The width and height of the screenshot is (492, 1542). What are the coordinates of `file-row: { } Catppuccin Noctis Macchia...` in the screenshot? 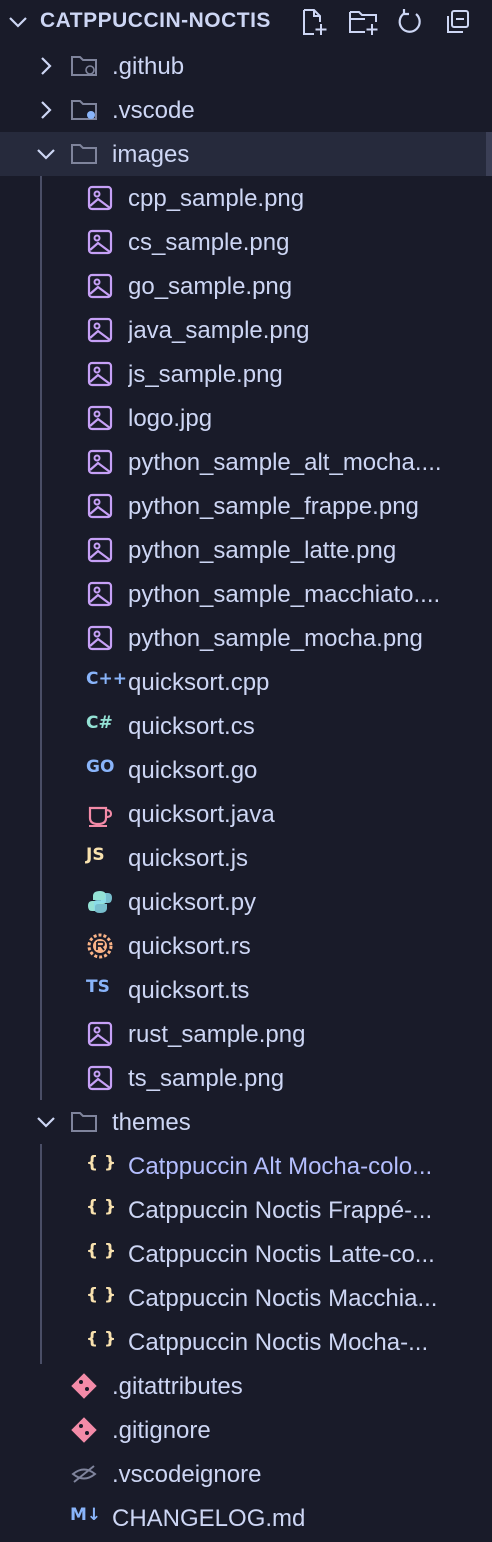 It's located at (246, 1298).